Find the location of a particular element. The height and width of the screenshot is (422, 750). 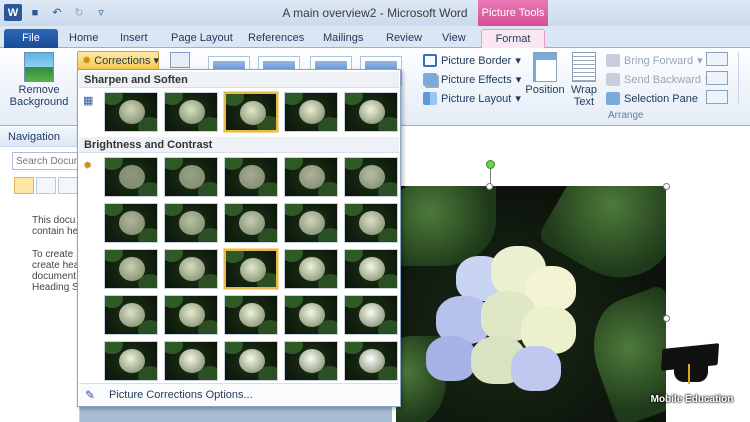

browse-pages-tab is located at coordinates (46, 185).